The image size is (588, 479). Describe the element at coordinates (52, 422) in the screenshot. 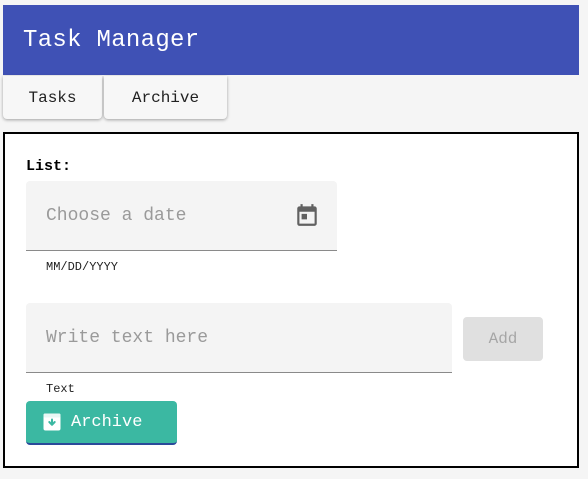

I see `archive-icon` at that location.